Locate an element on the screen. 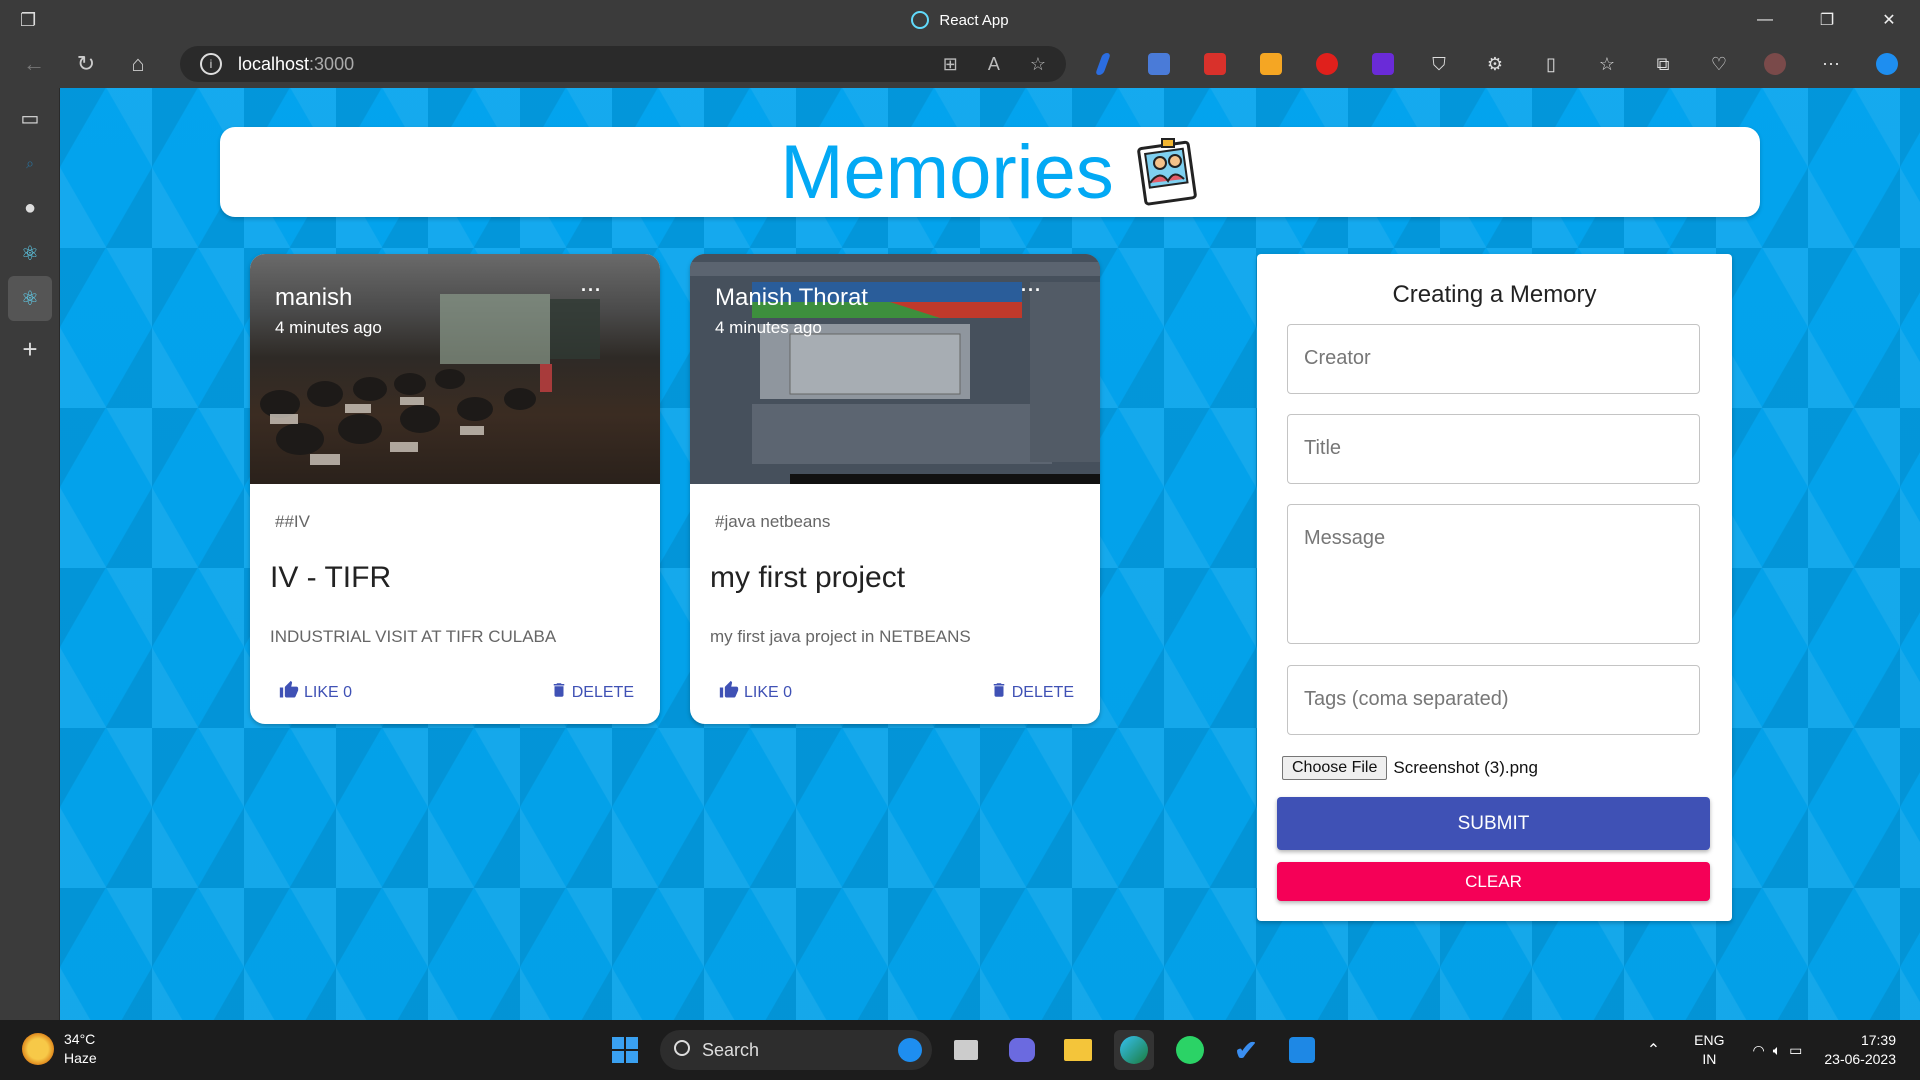  address-bar: i localhost:3000 ⊞ A ☆ is located at coordinates (623, 64).